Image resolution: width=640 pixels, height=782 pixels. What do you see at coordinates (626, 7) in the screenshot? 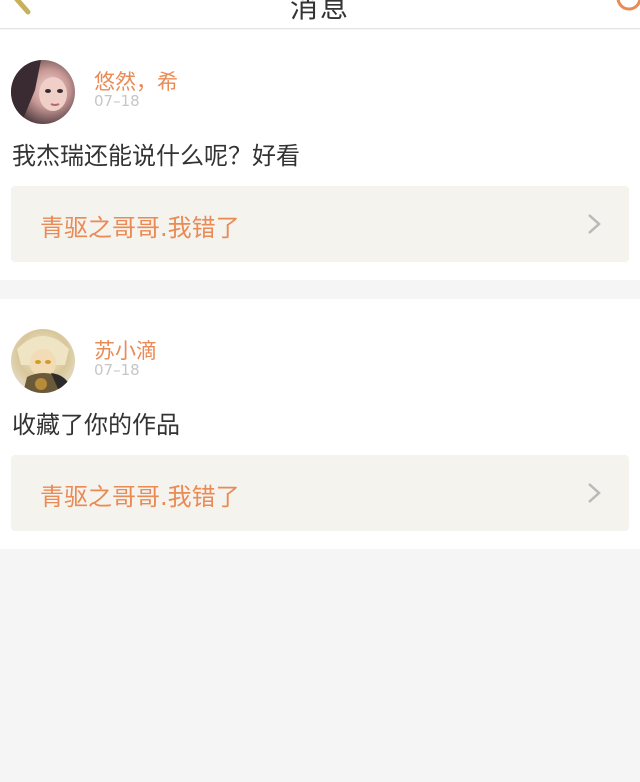
I see `user-icon` at bounding box center [626, 7].